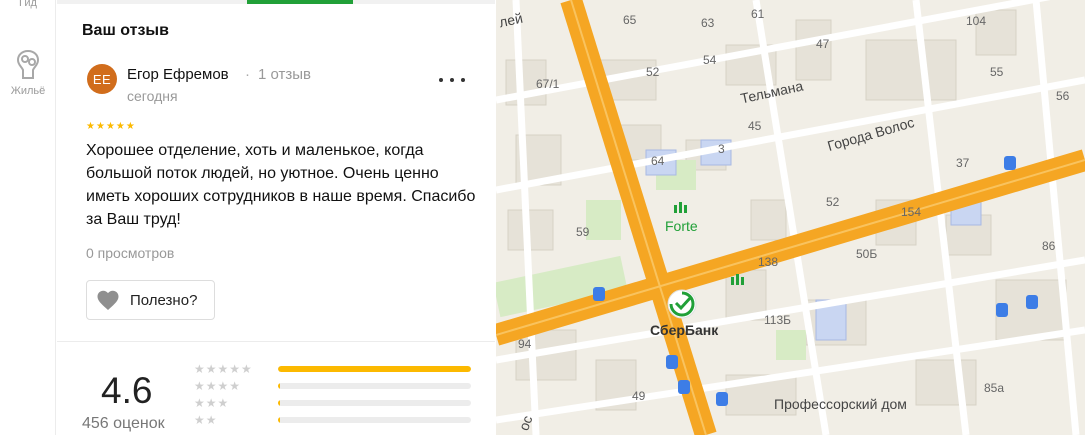 The width and height of the screenshot is (1085, 435). I want to click on house-icon, so click(28, 64).